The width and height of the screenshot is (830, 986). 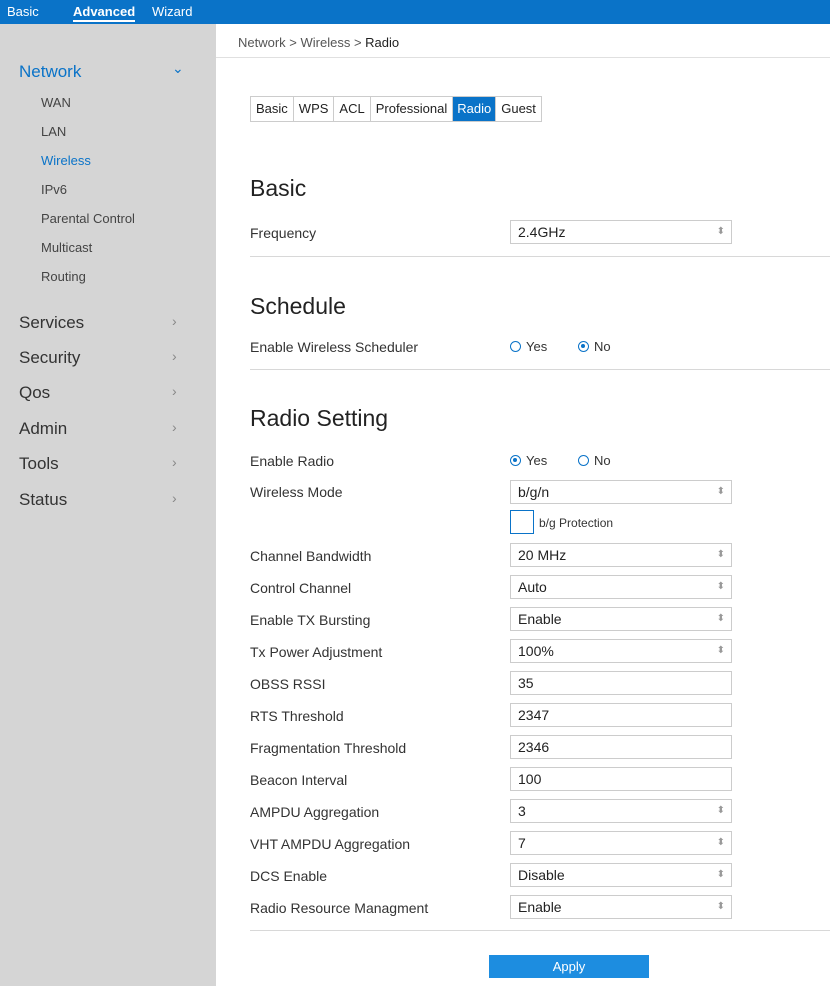 What do you see at coordinates (298, 306) in the screenshot?
I see `section-title-schedule: Schedule` at bounding box center [298, 306].